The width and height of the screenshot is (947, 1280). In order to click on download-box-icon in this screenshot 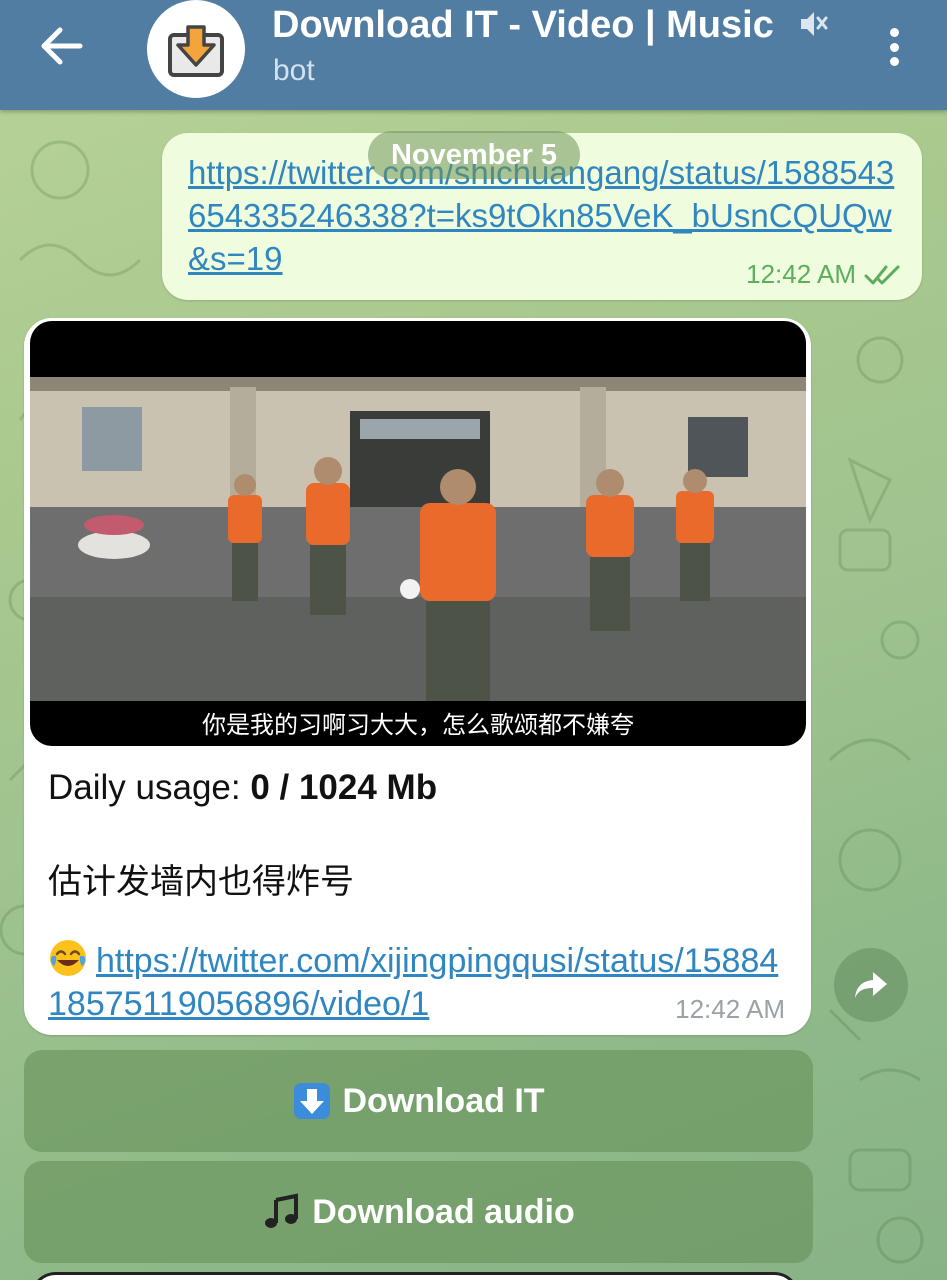, I will do `click(196, 51)`.